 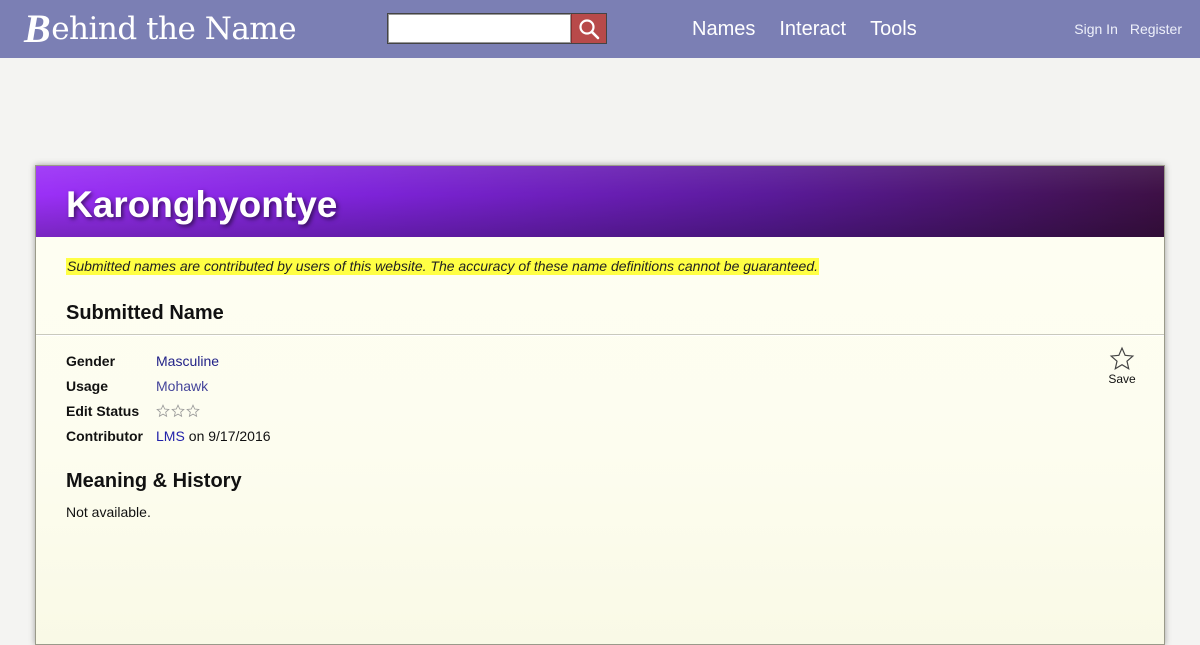 I want to click on save-button: Save, so click(x=1122, y=366).